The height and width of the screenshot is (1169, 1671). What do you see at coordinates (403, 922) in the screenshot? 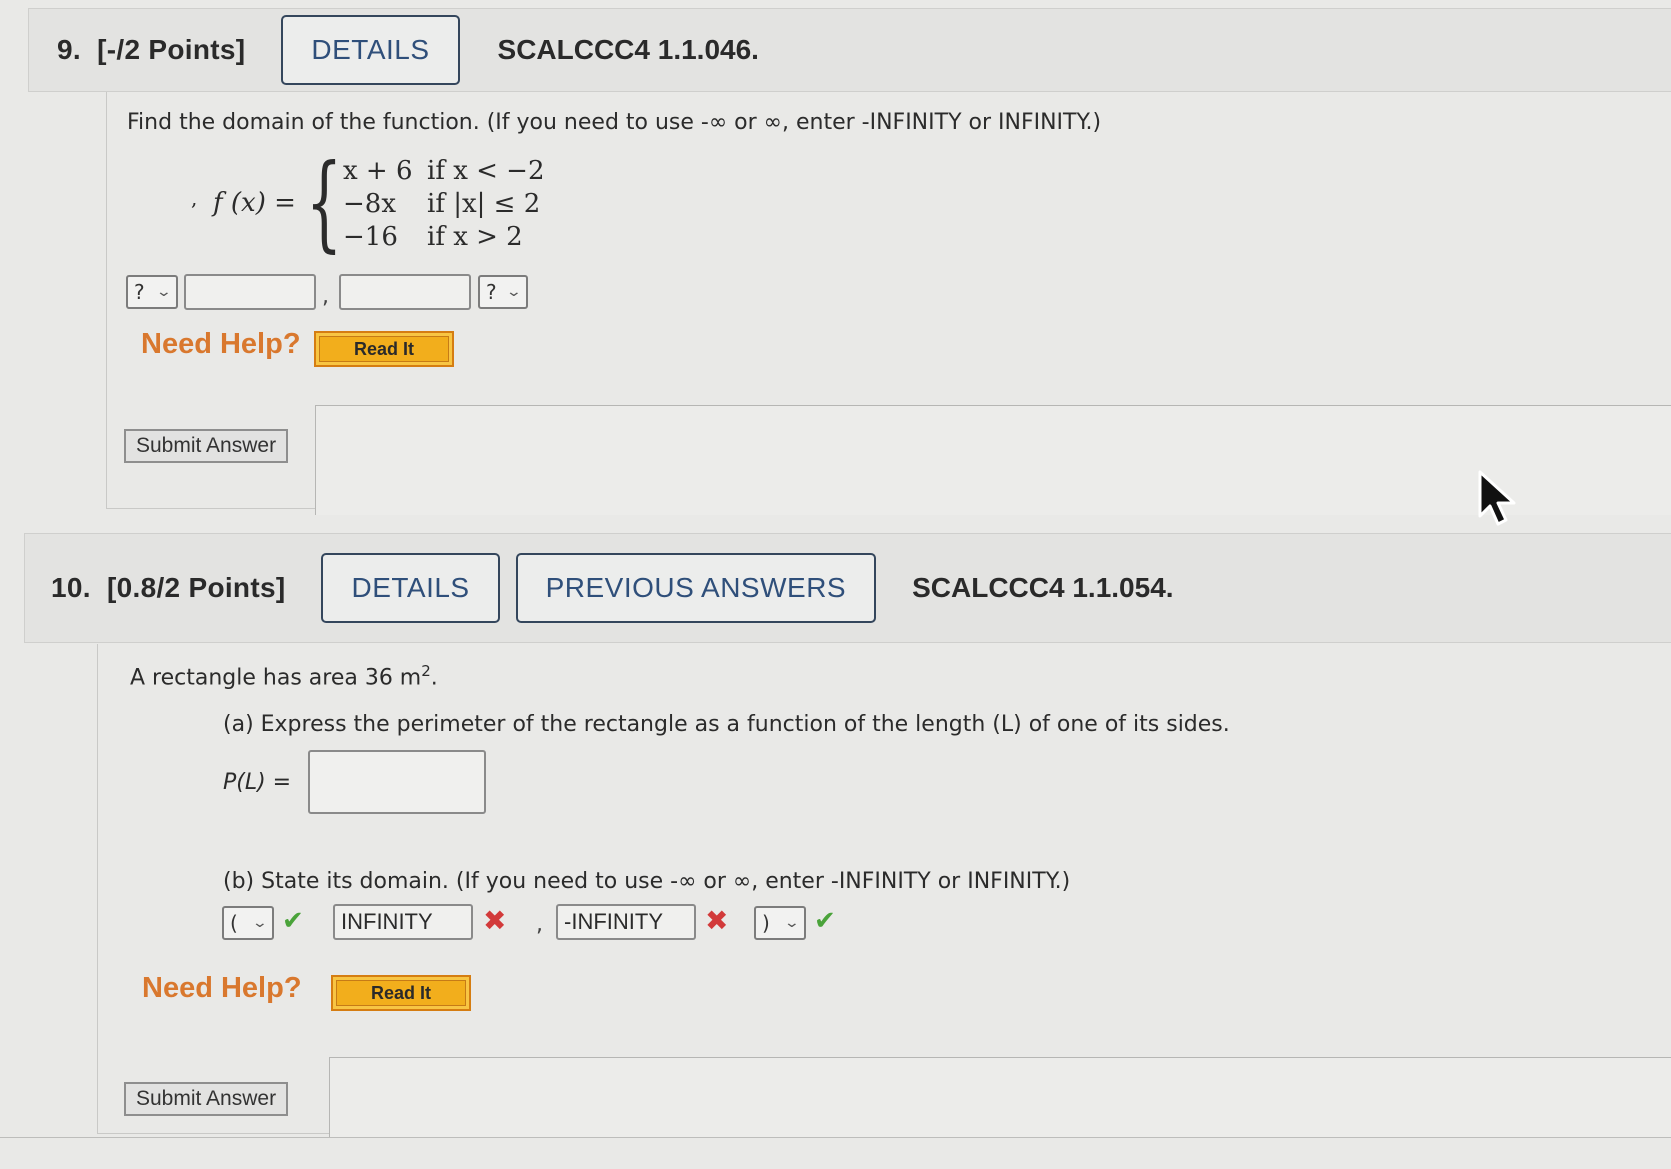
I see `domain-lower-input: INFINITY` at bounding box center [403, 922].